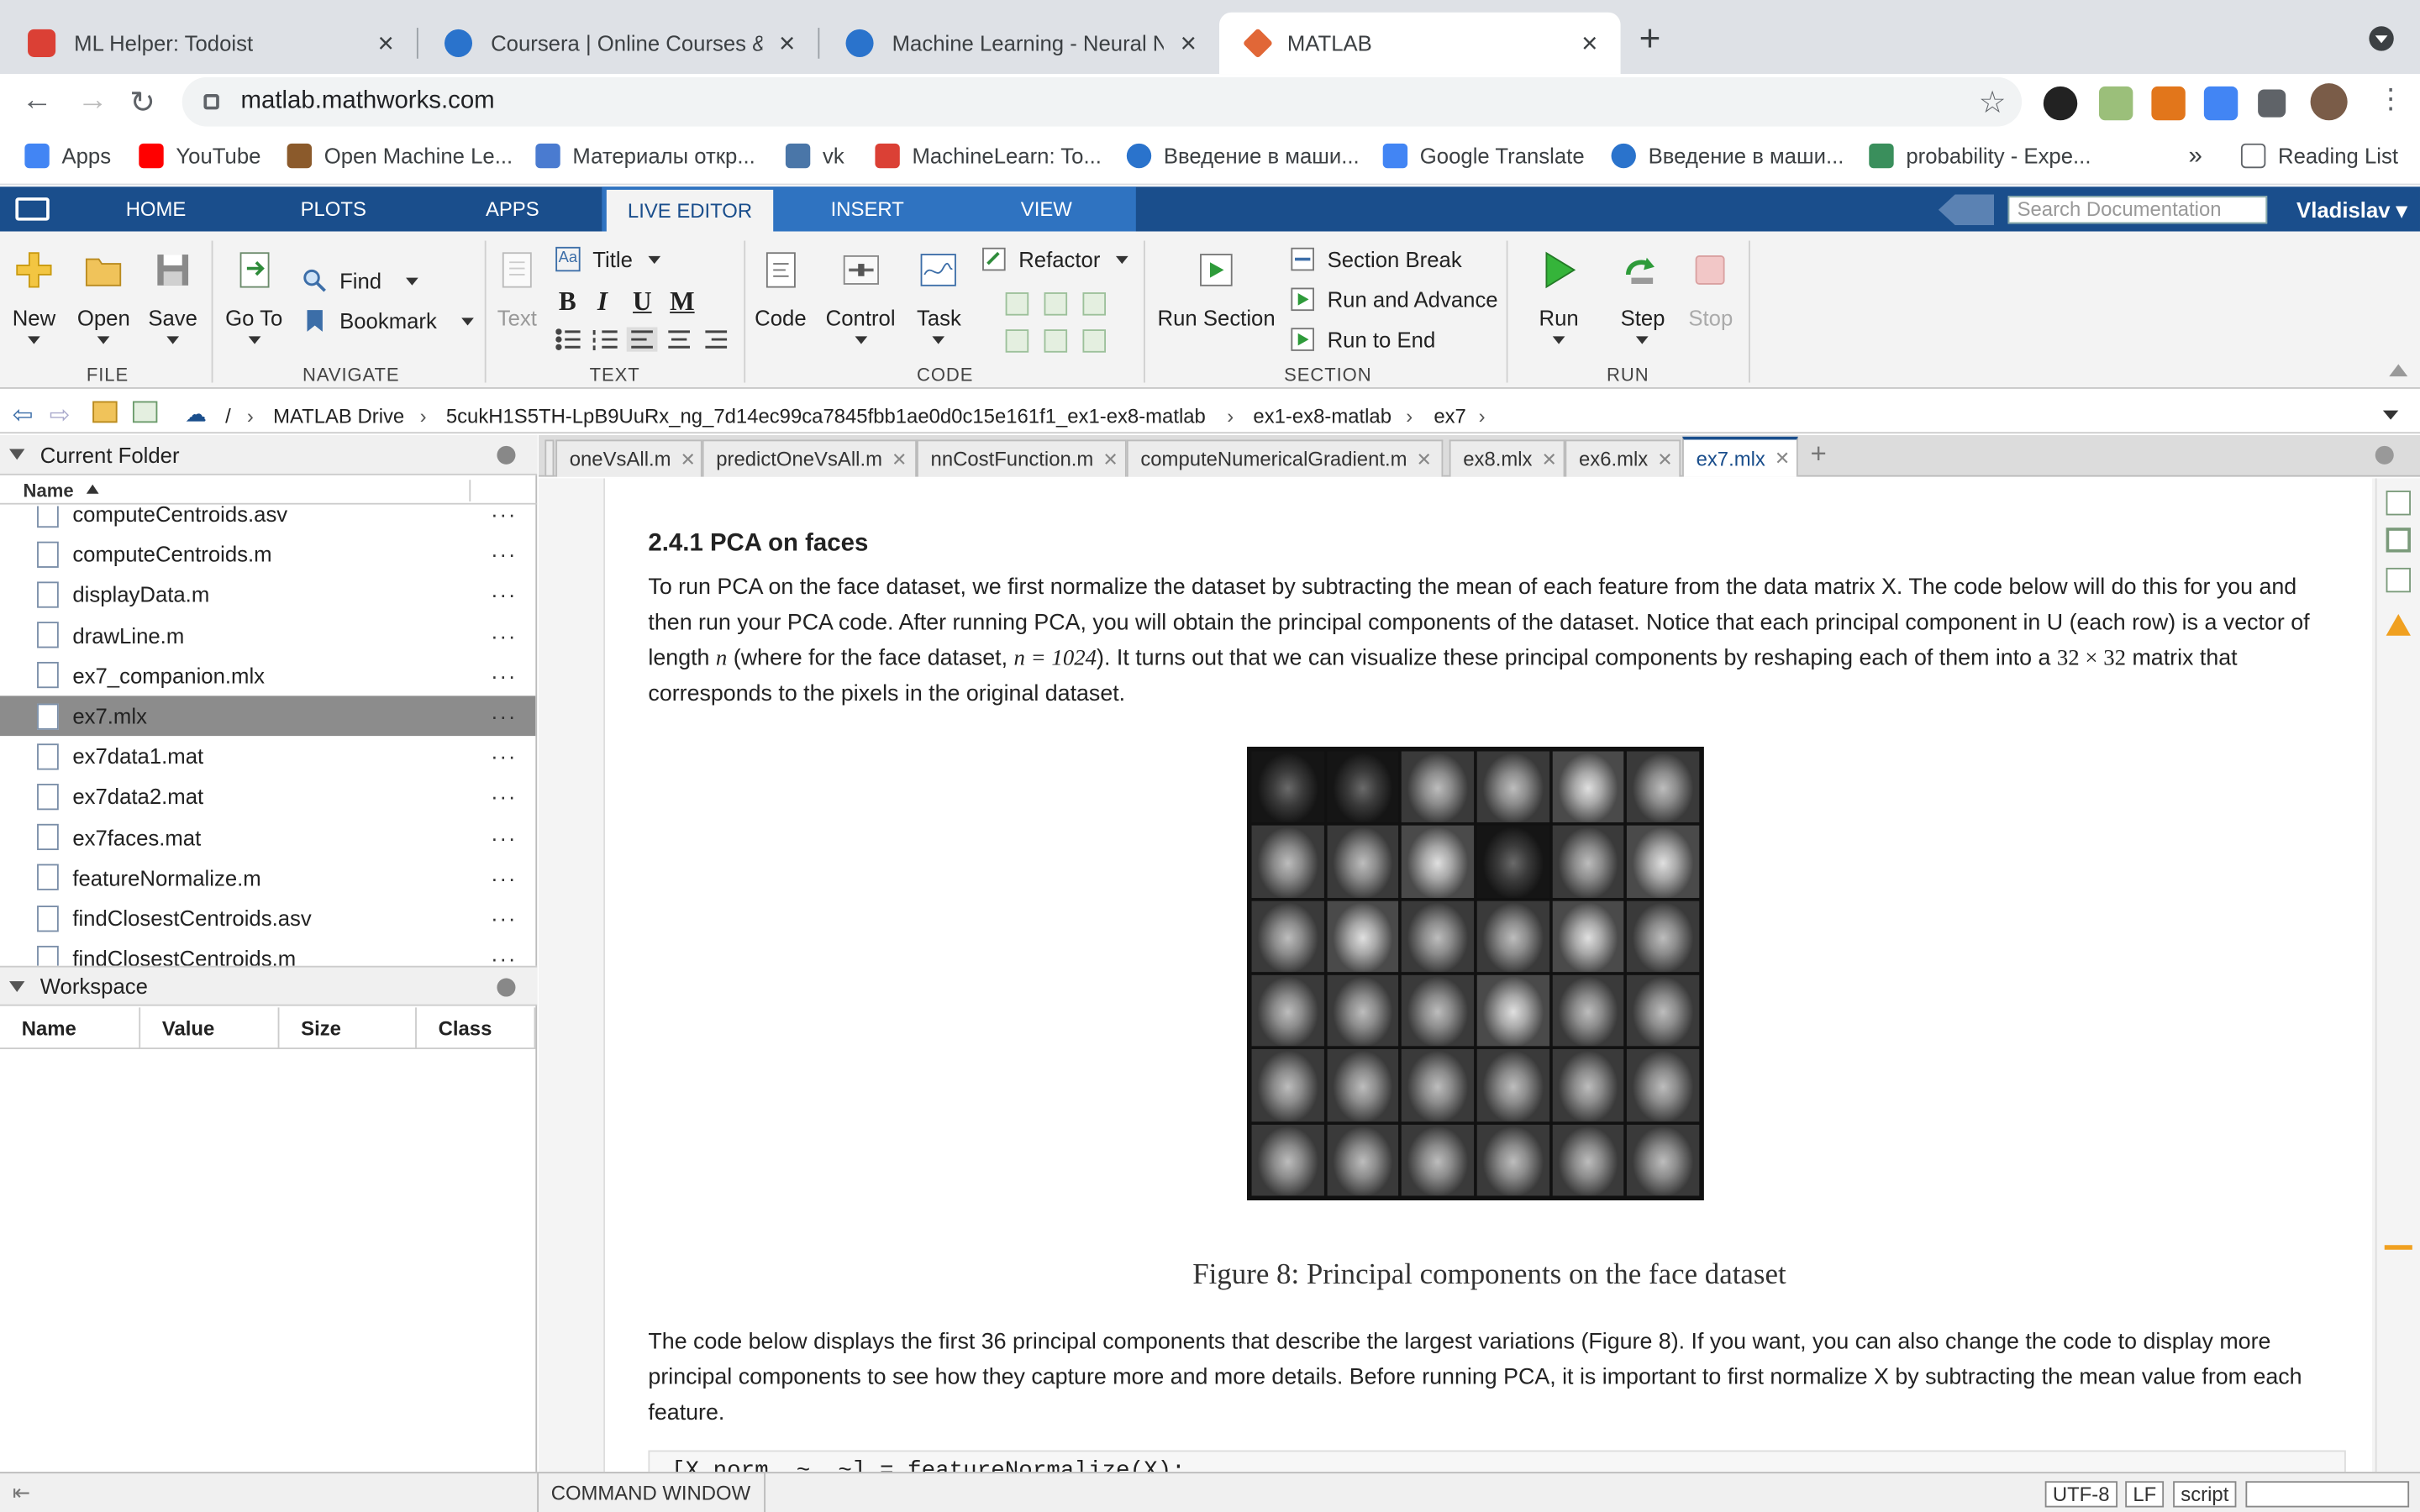 The width and height of the screenshot is (2420, 1512). I want to click on user-menu: Vladislav ▾, so click(2351, 210).